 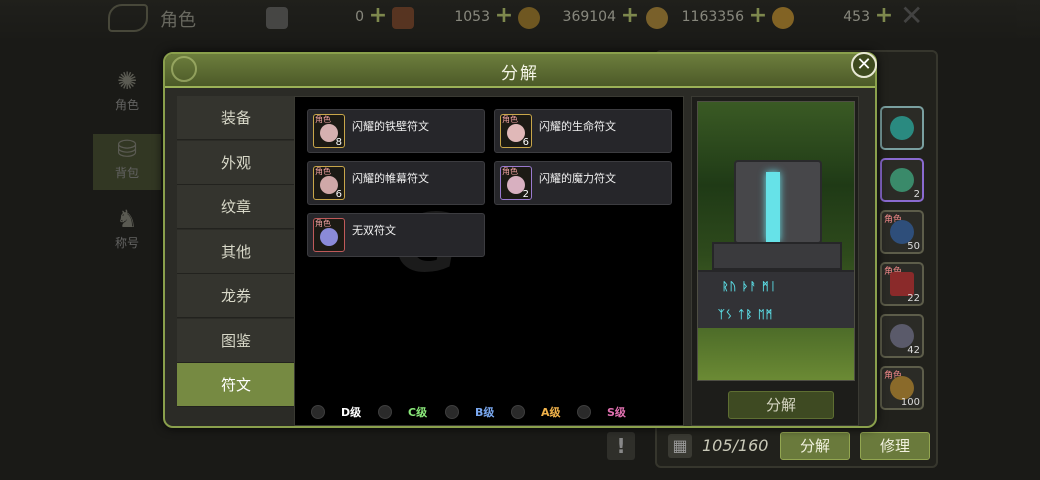 What do you see at coordinates (236, 251) in the screenshot?
I see `tab-other: 其他` at bounding box center [236, 251].